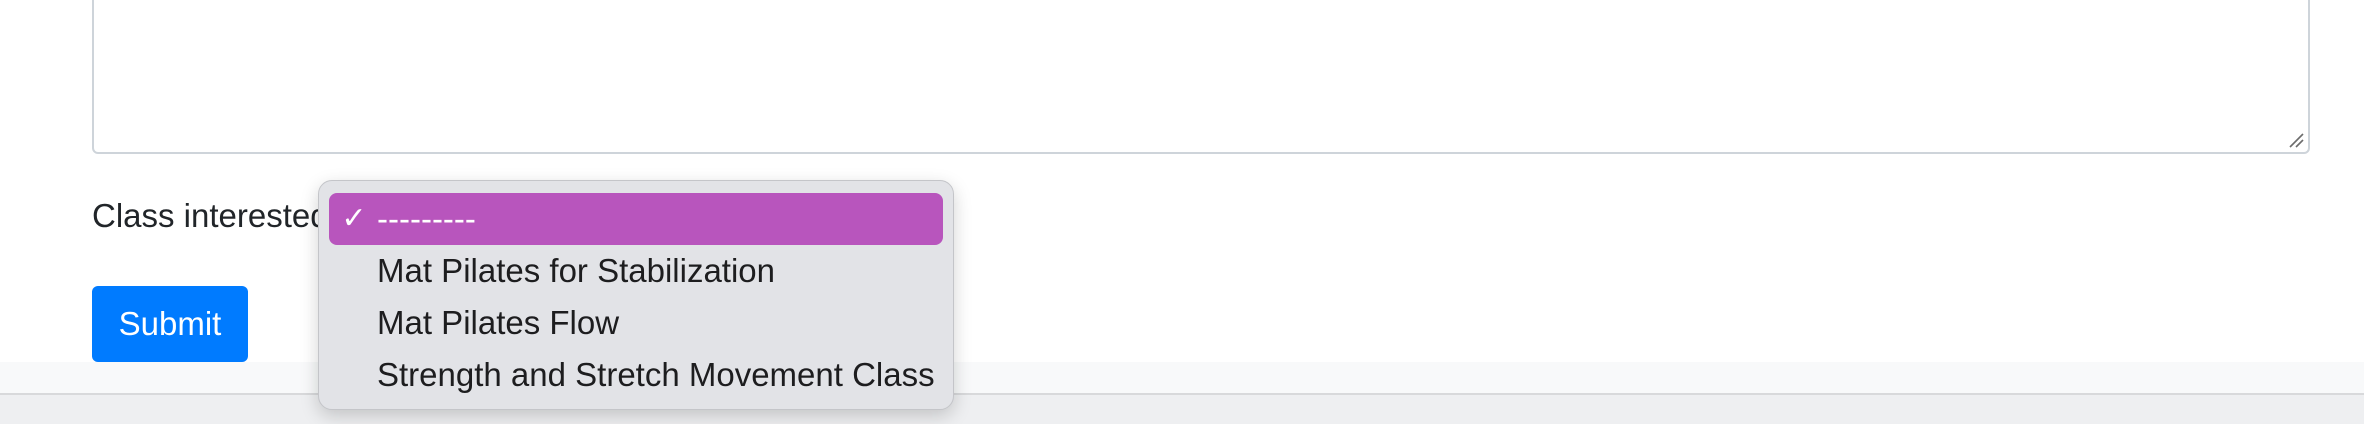  What do you see at coordinates (170, 324) in the screenshot?
I see `submit-button: Submit` at bounding box center [170, 324].